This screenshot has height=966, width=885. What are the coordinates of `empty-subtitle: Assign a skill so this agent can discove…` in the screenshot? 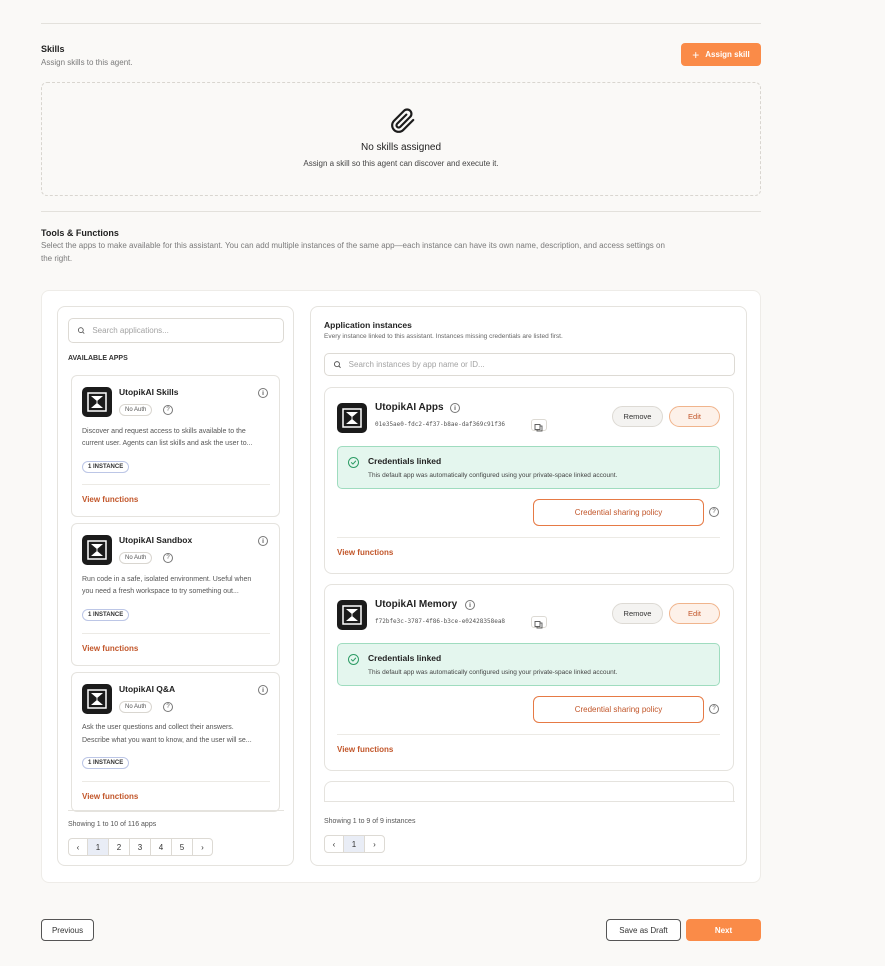 It's located at (401, 163).